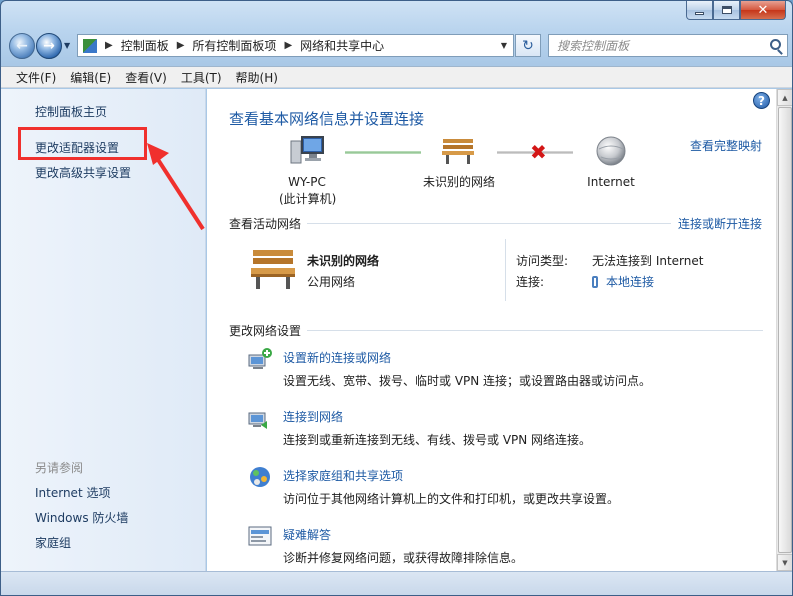 The height and width of the screenshot is (596, 793). What do you see at coordinates (595, 282) in the screenshot?
I see `network-adapter-icon` at bounding box center [595, 282].